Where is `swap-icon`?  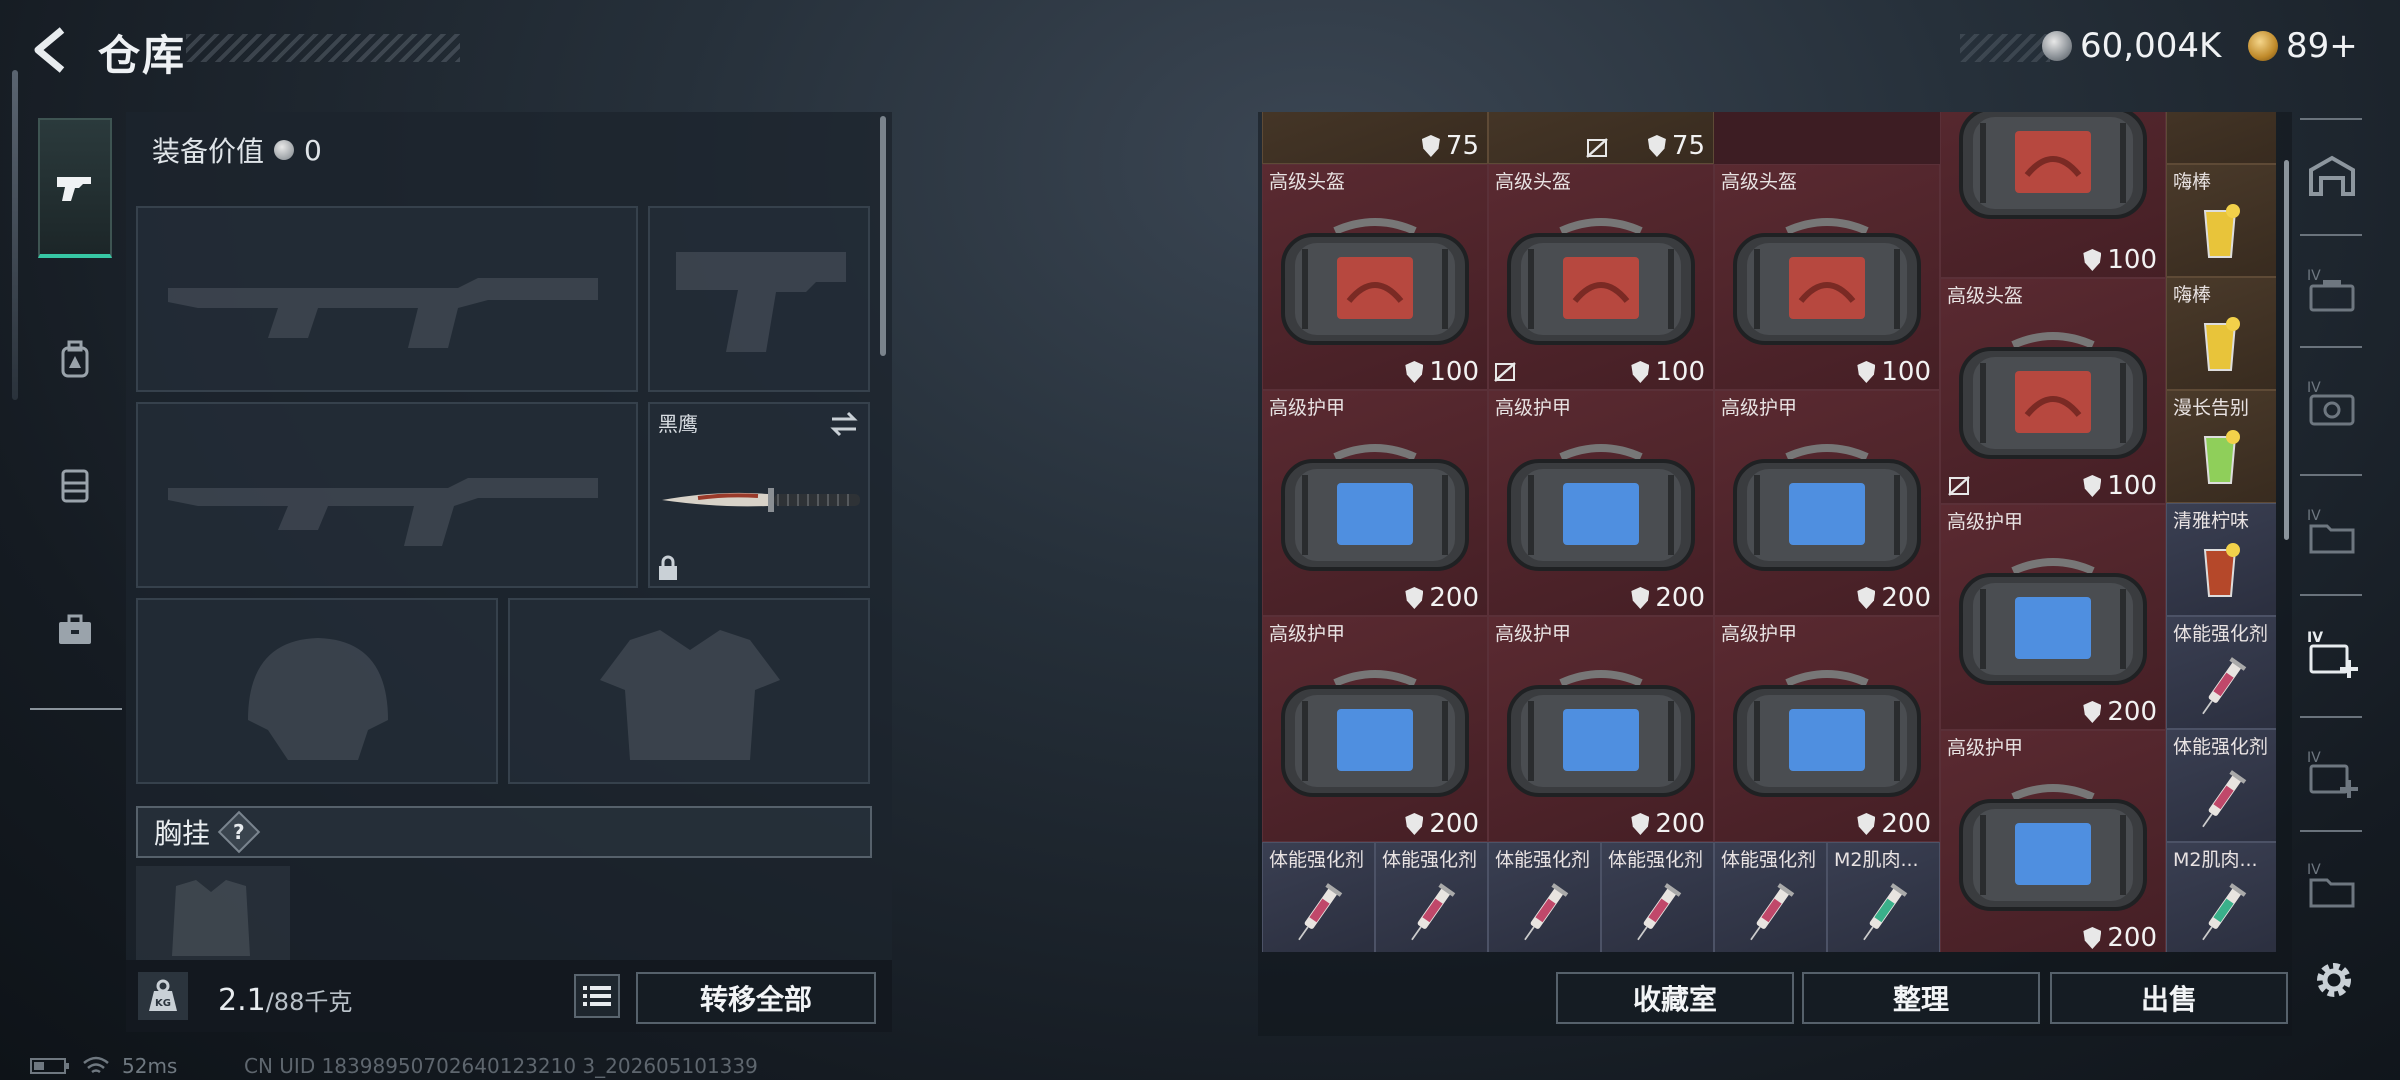
swap-icon is located at coordinates (844, 424).